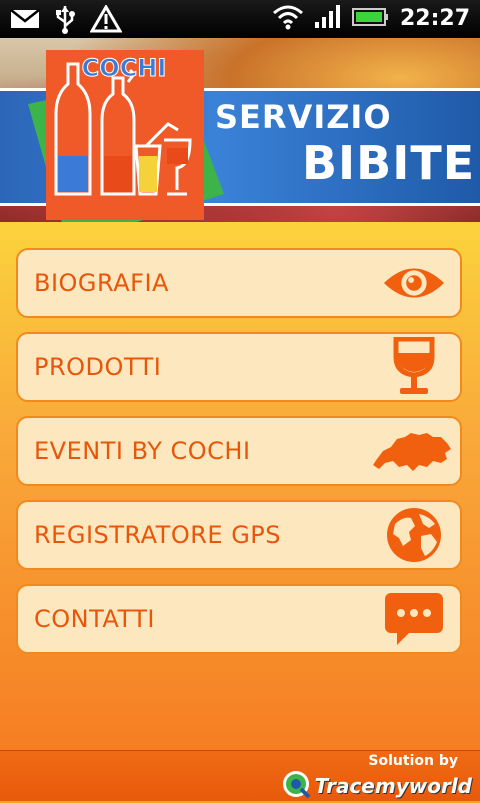  Describe the element at coordinates (239, 283) in the screenshot. I see `menu-item-biografia: BIOGRAFIA` at that location.